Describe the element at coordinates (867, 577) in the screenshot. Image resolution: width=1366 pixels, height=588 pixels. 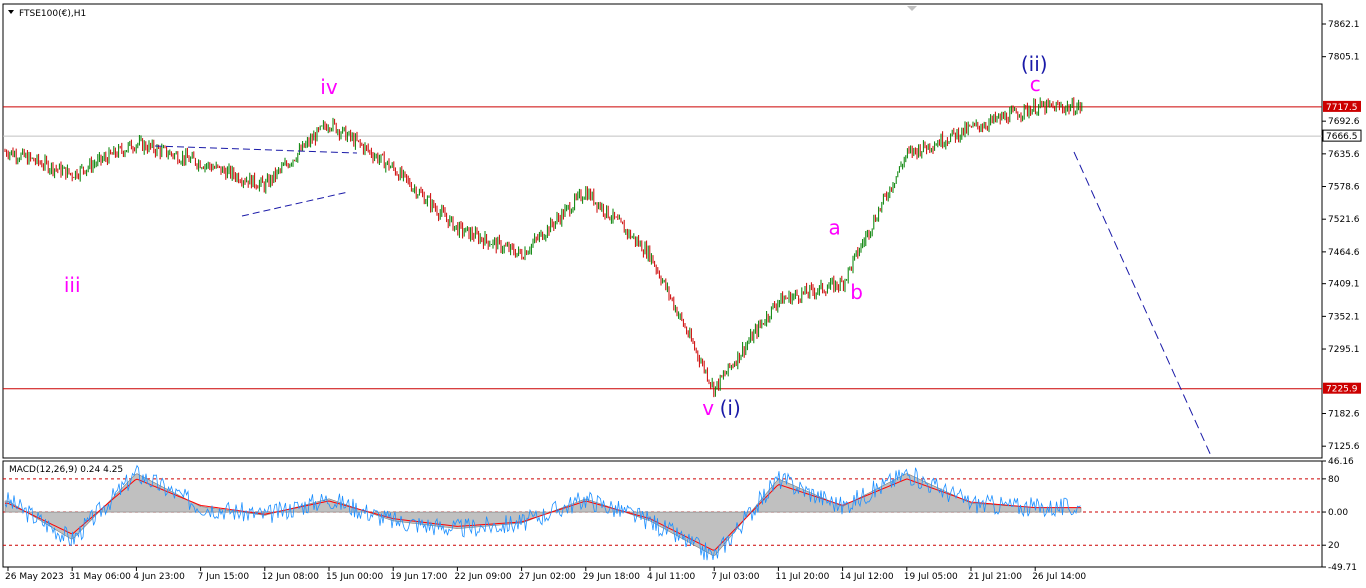
I see `time-tick-label: 14 Jul 12:00` at that location.